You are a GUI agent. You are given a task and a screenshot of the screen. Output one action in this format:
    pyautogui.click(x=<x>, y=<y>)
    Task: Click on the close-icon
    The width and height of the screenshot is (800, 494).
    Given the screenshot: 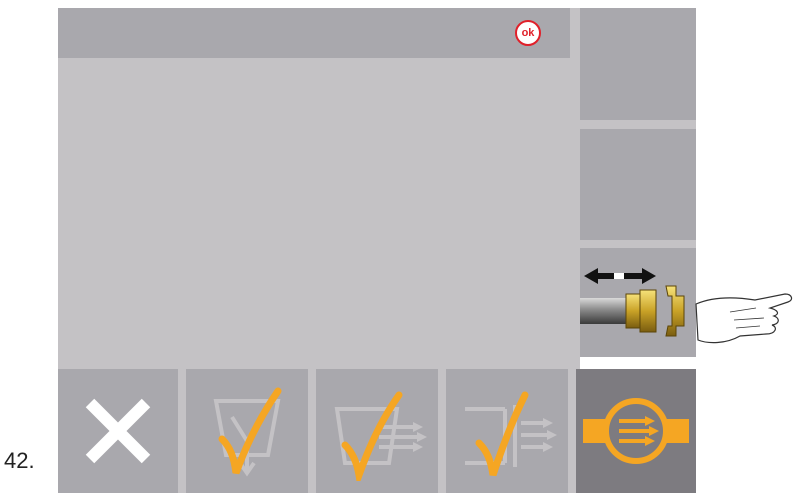 What is the action you would take?
    pyautogui.click(x=118, y=431)
    